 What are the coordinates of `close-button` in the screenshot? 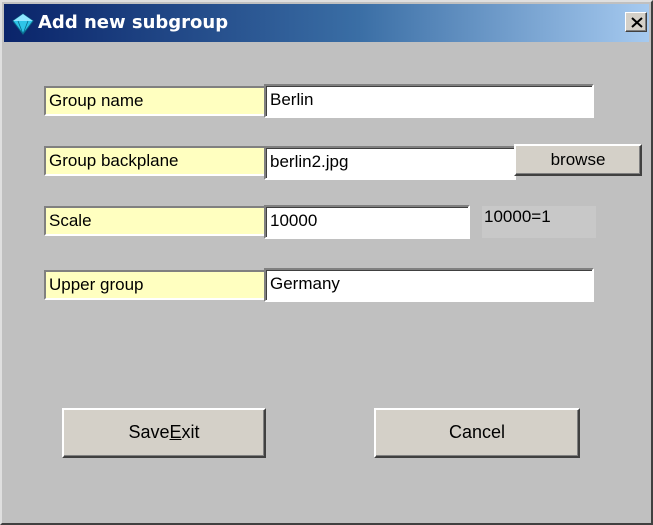 It's located at (636, 22).